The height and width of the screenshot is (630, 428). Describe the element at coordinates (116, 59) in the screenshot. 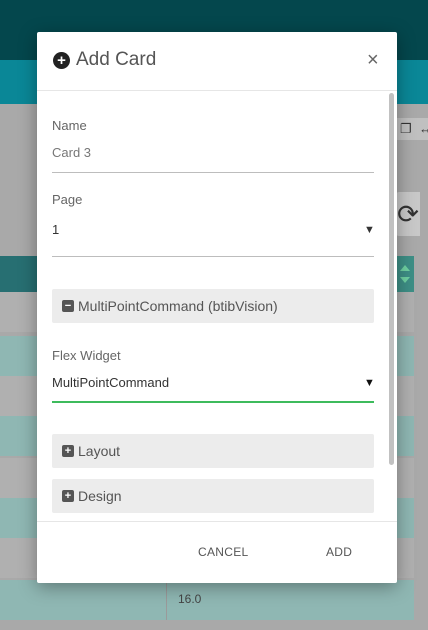

I see `dialog-title: Add Card` at that location.